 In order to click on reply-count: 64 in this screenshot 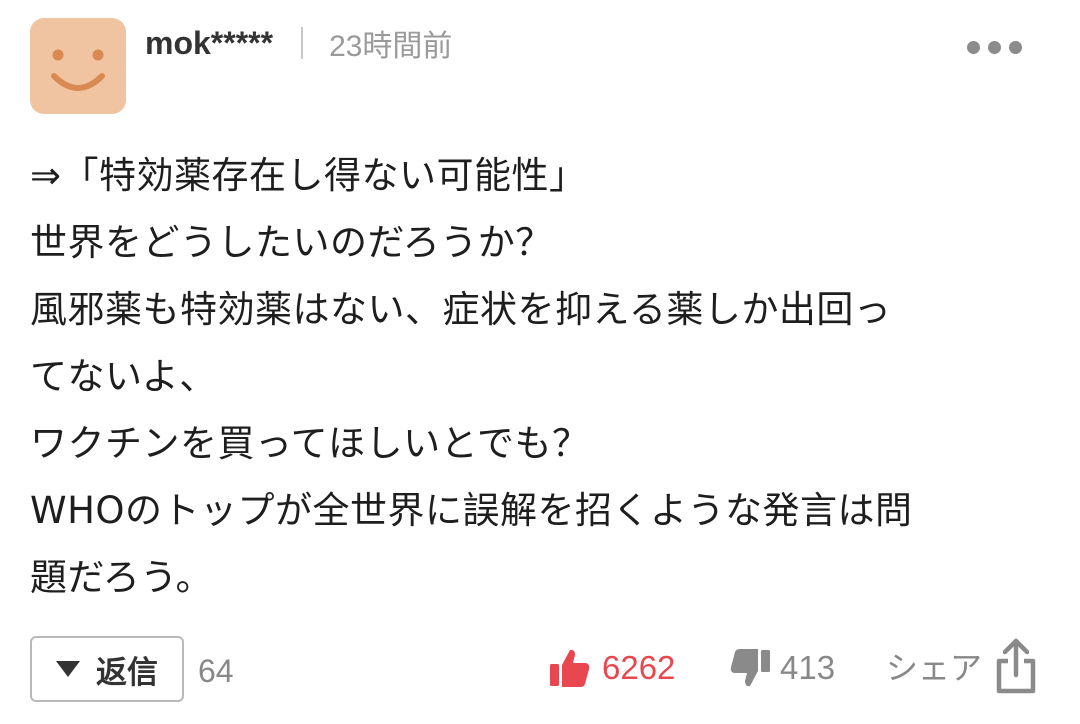, I will do `click(216, 671)`.